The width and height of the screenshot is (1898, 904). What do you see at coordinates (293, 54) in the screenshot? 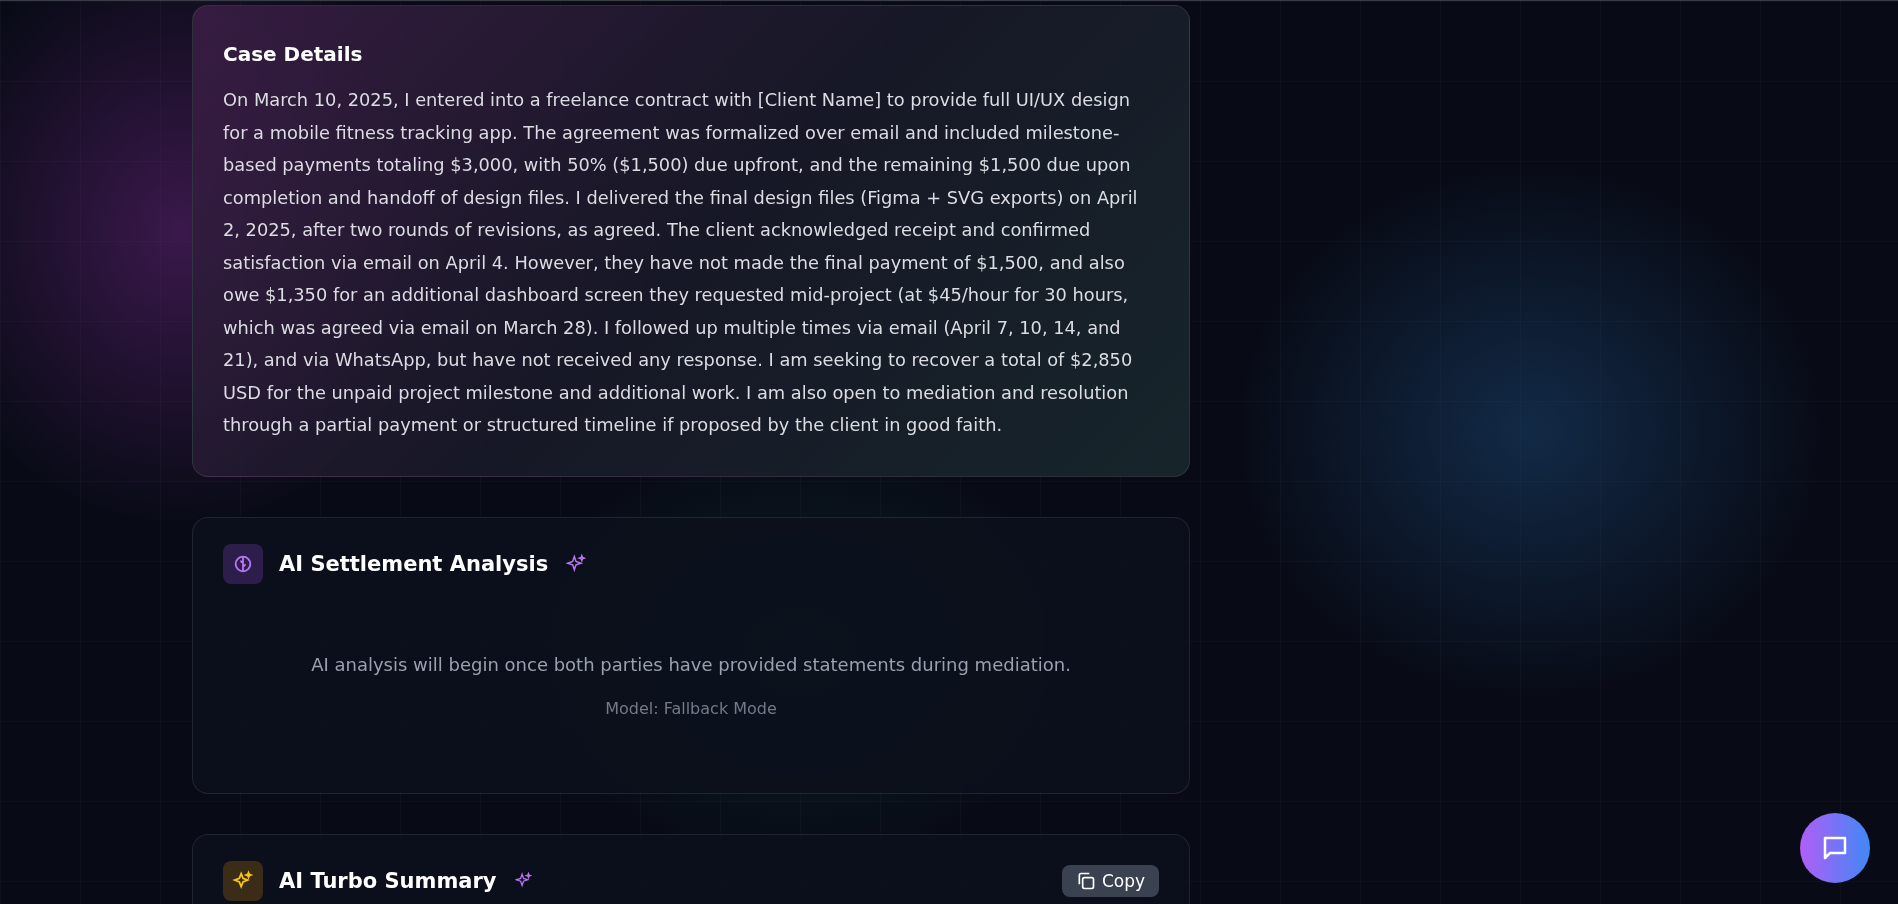
I see `card-title: Case Details` at bounding box center [293, 54].